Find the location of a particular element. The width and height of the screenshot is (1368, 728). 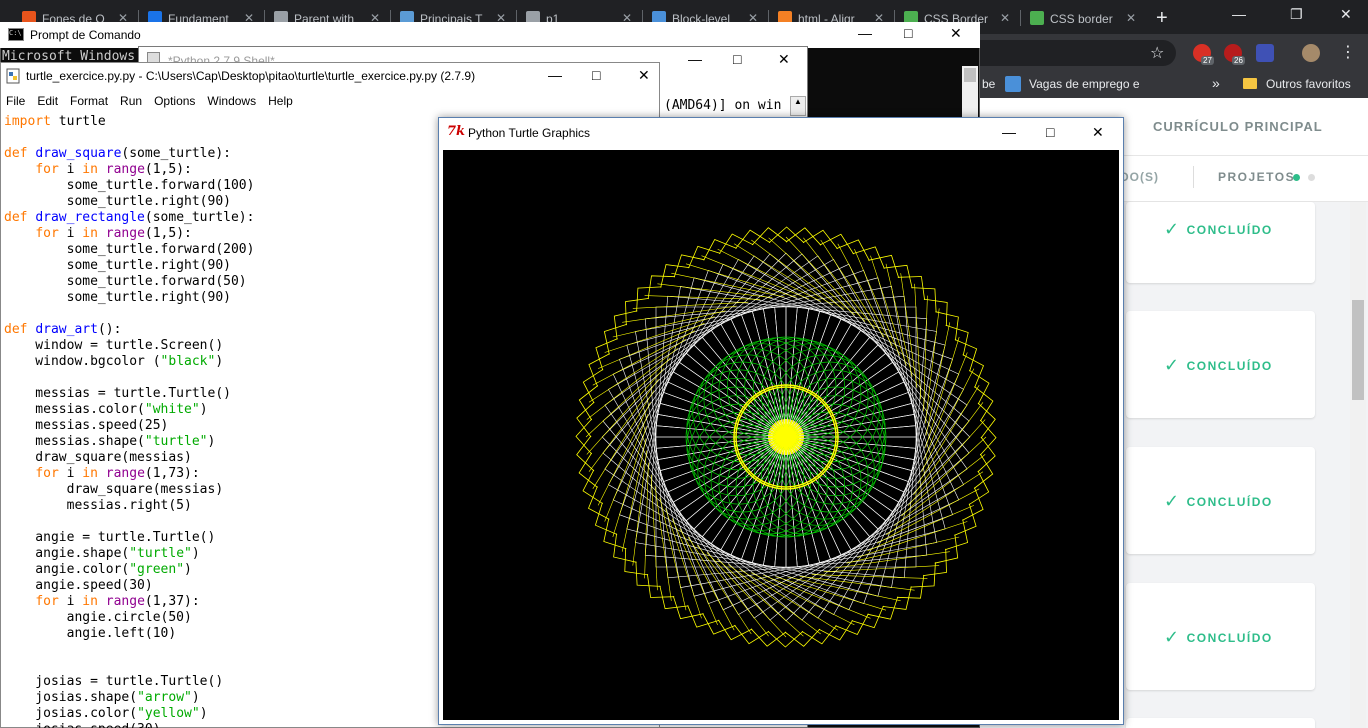

tk-icon: 7k is located at coordinates (456, 131).